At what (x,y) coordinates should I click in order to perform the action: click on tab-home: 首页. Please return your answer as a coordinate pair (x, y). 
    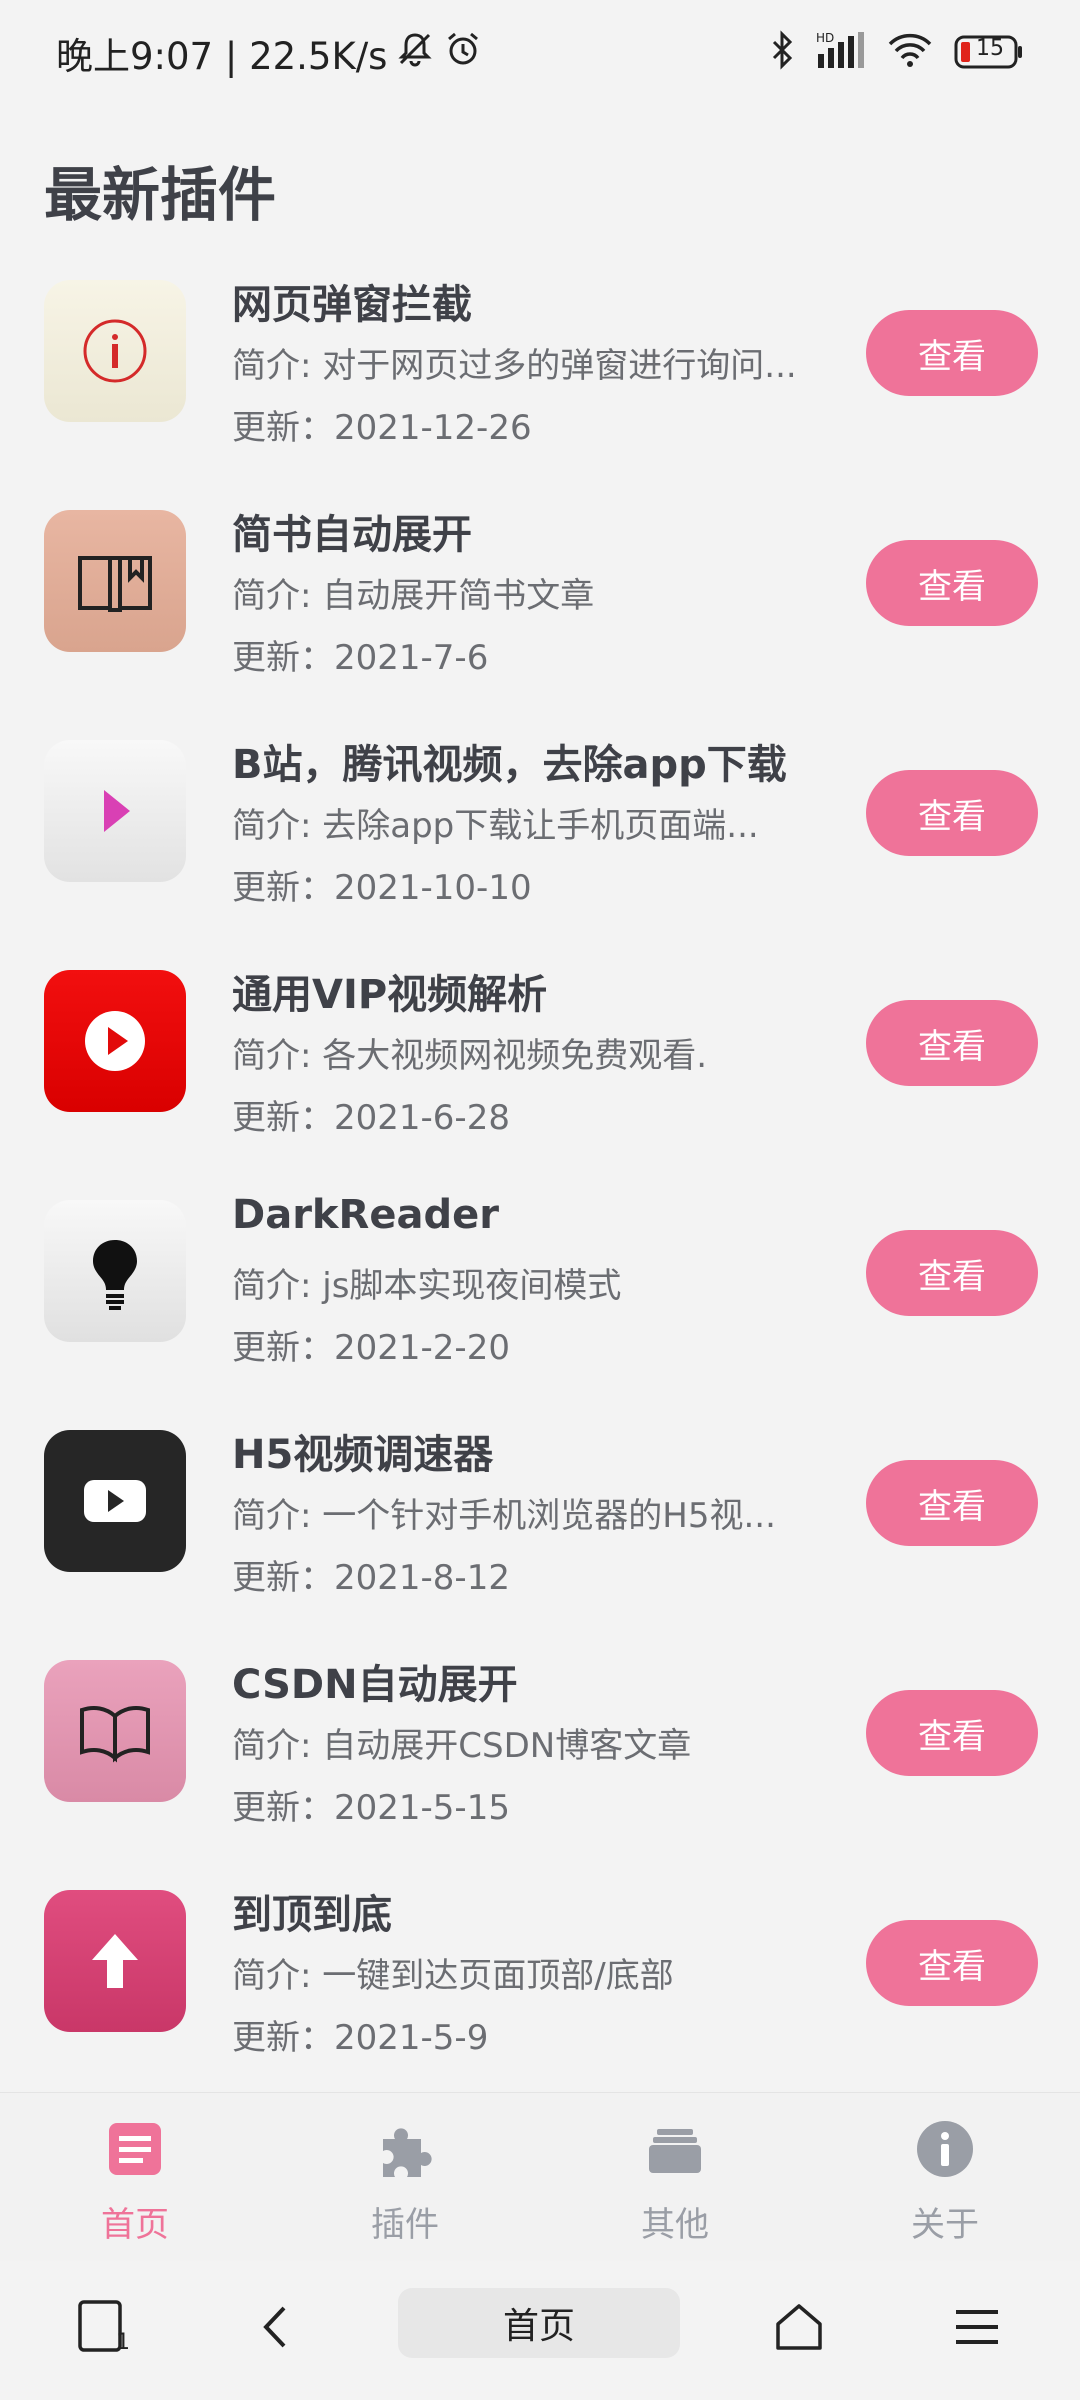
    Looking at the image, I should click on (135, 2177).